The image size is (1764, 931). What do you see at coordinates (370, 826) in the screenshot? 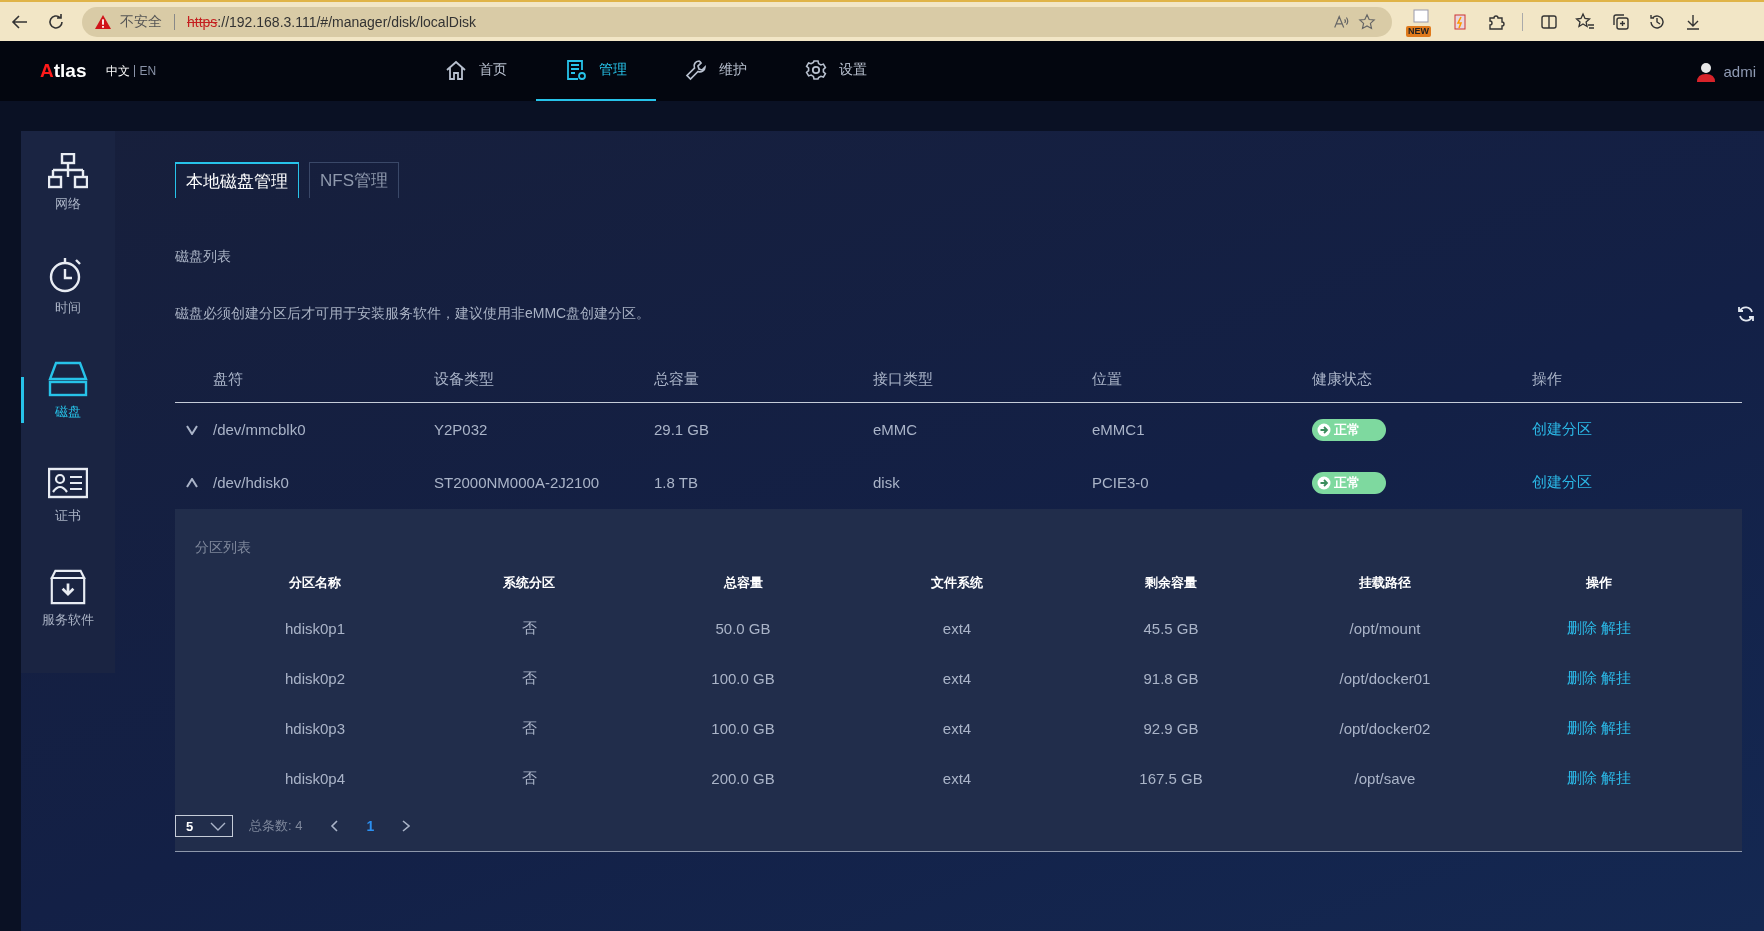
I see `page-number: 1` at bounding box center [370, 826].